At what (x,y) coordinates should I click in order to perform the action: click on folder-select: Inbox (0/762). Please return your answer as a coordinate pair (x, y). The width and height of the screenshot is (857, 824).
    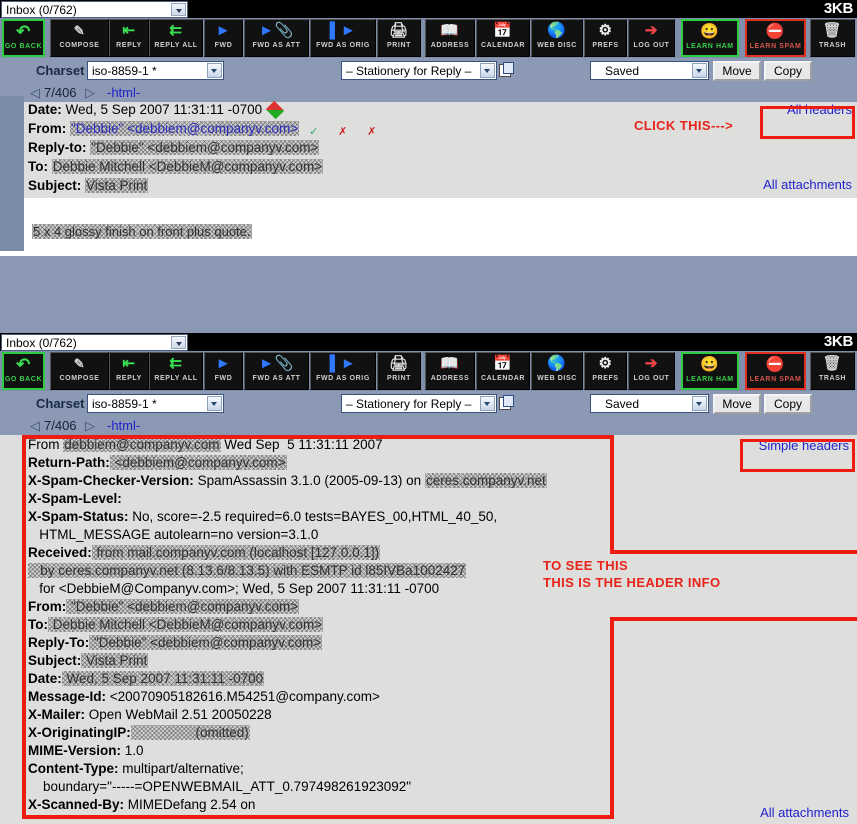
    Looking at the image, I should click on (94, 9).